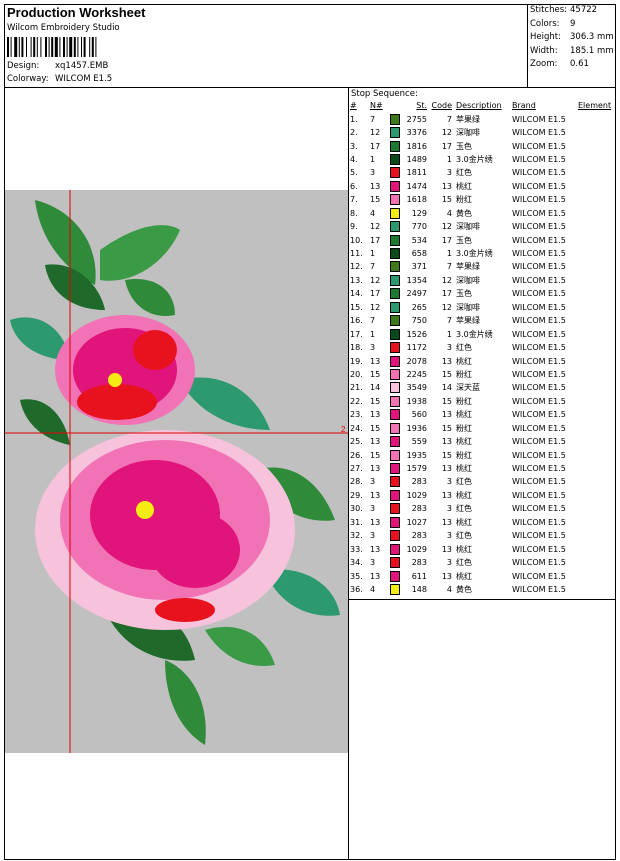  What do you see at coordinates (76, 12) in the screenshot?
I see `page-title: Production Worksheet` at bounding box center [76, 12].